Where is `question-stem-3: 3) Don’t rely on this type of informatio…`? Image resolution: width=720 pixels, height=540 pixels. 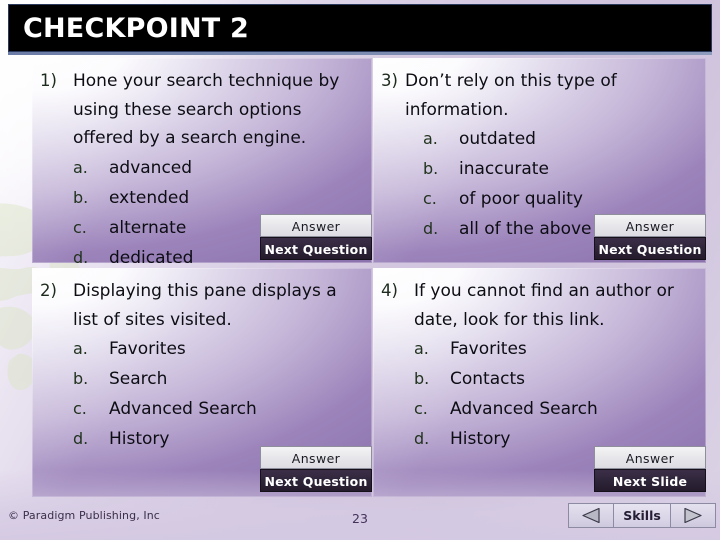 question-stem-3: 3) Don’t rely on this type of informatio… is located at coordinates (539, 95).